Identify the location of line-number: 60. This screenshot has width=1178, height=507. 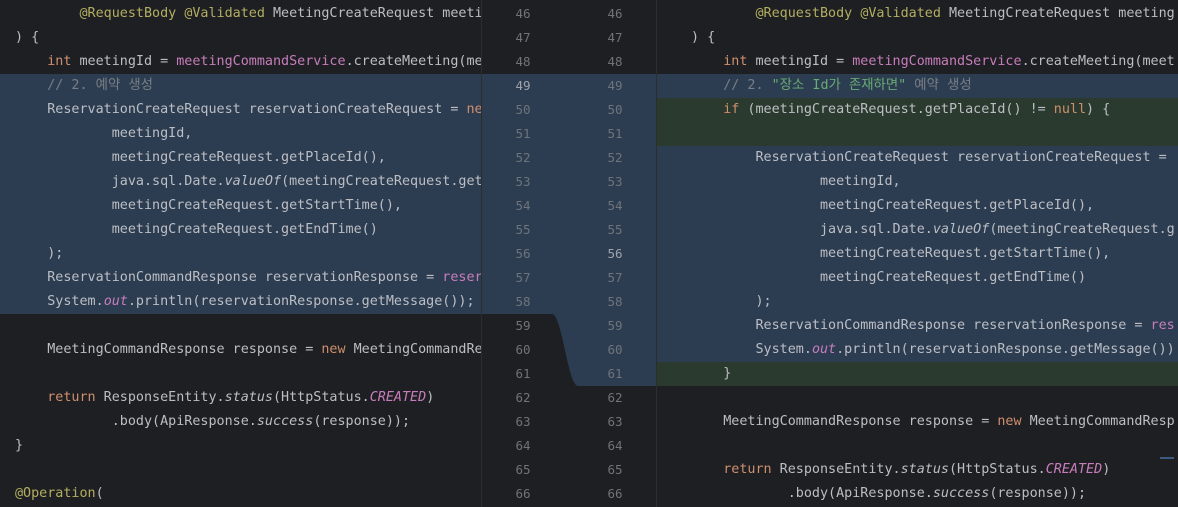
(615, 349).